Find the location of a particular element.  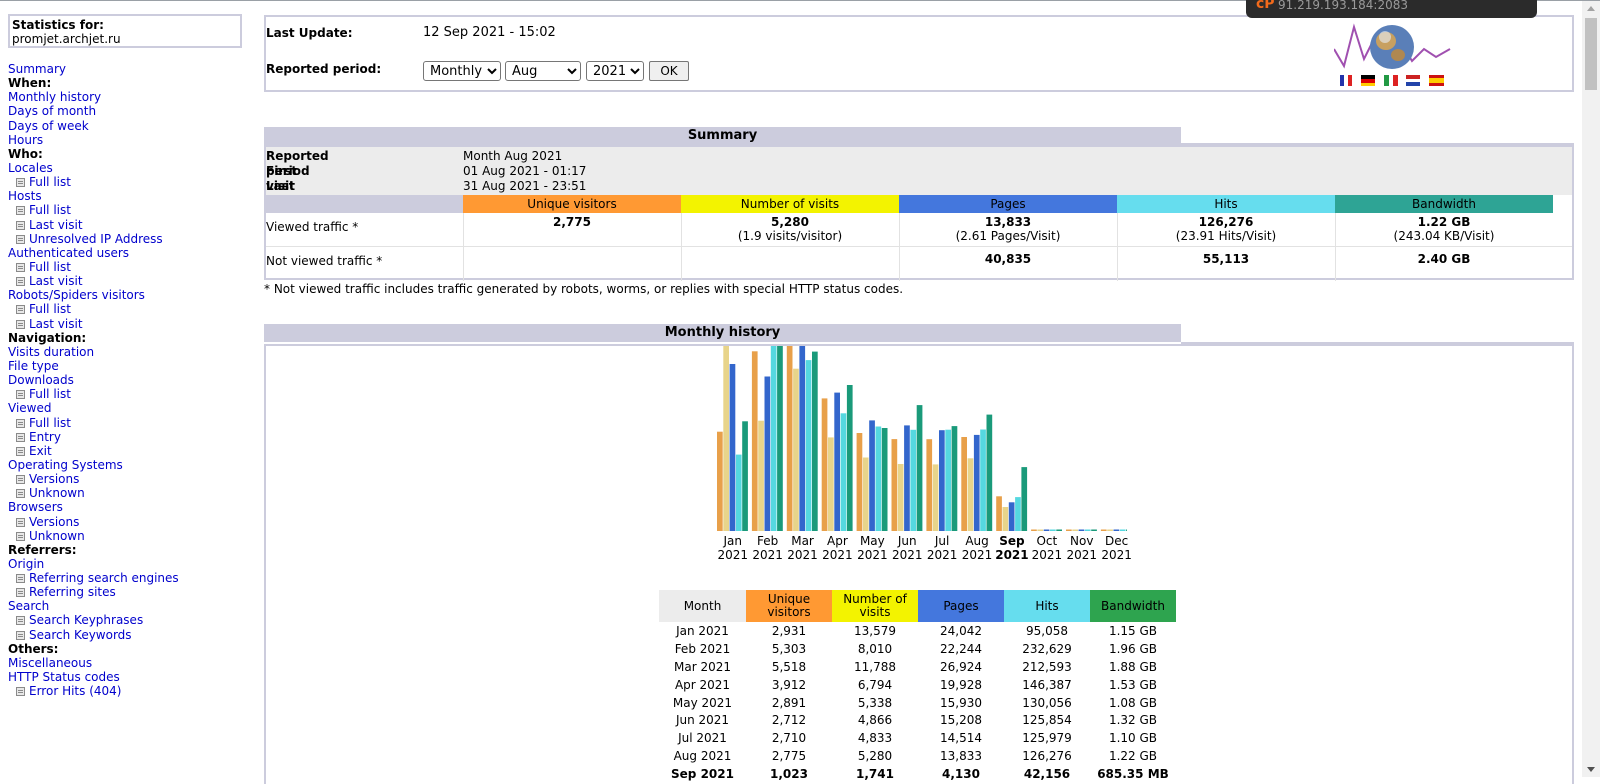

scroll-up-icon is located at coordinates (1591, 8).